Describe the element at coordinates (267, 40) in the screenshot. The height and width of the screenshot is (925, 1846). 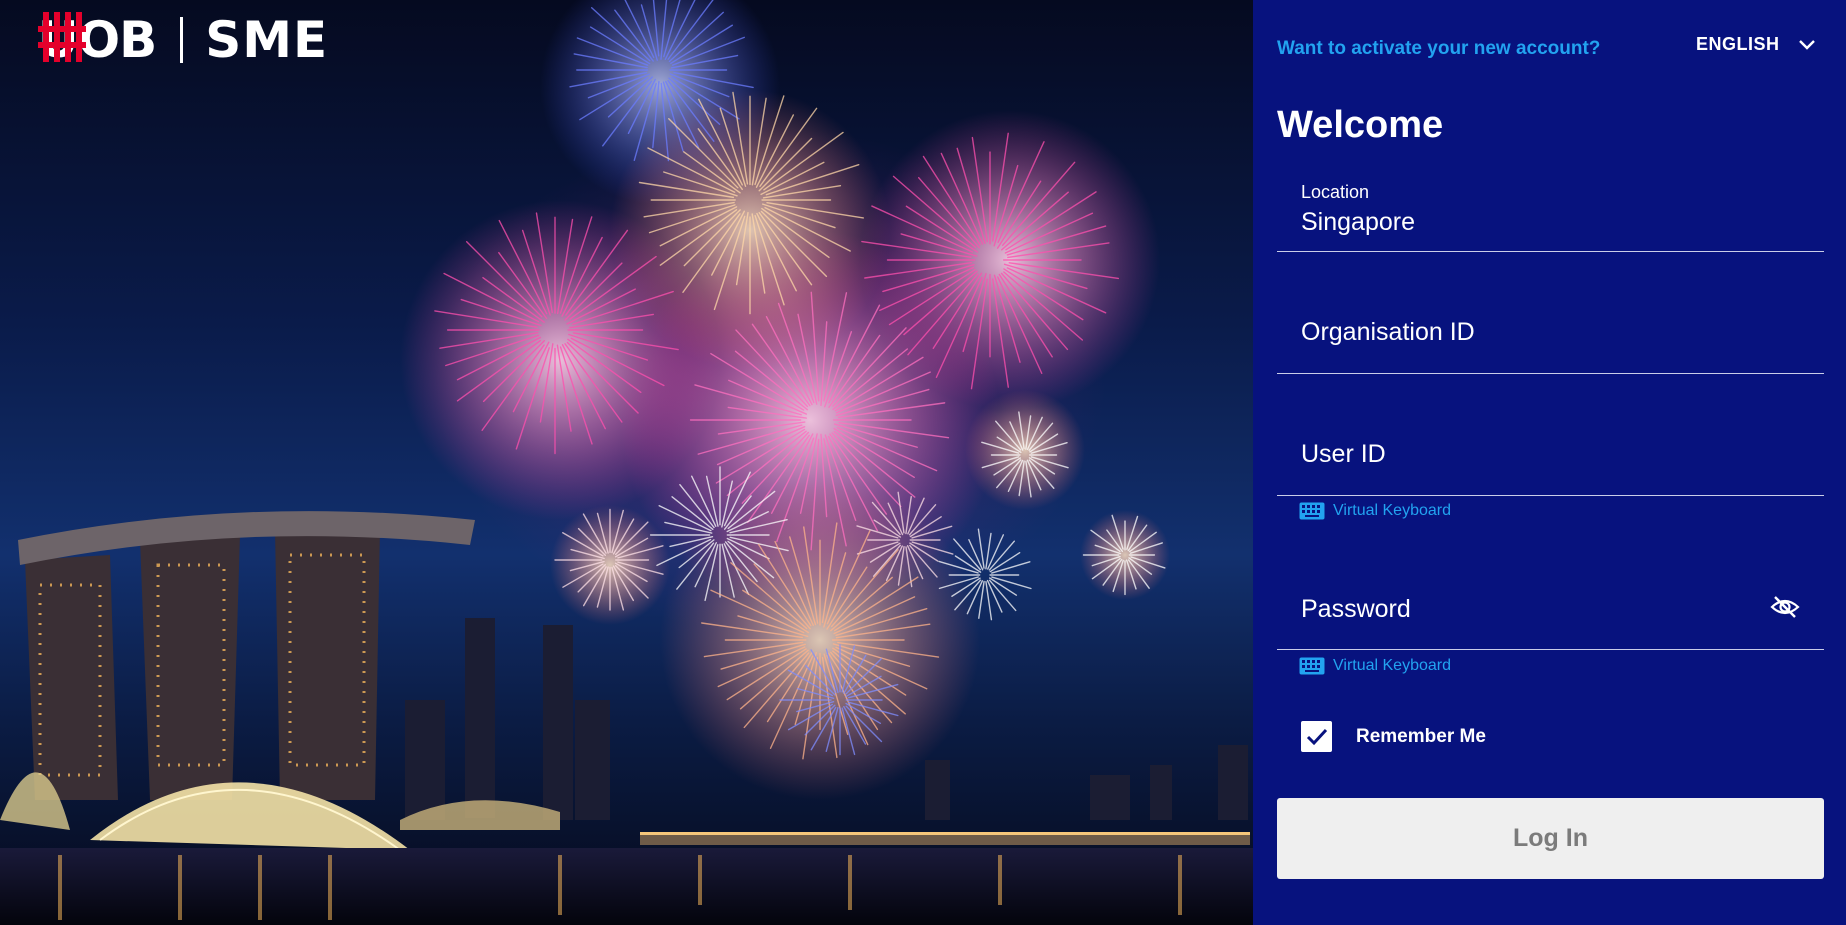
I see `logo-product: SME` at that location.